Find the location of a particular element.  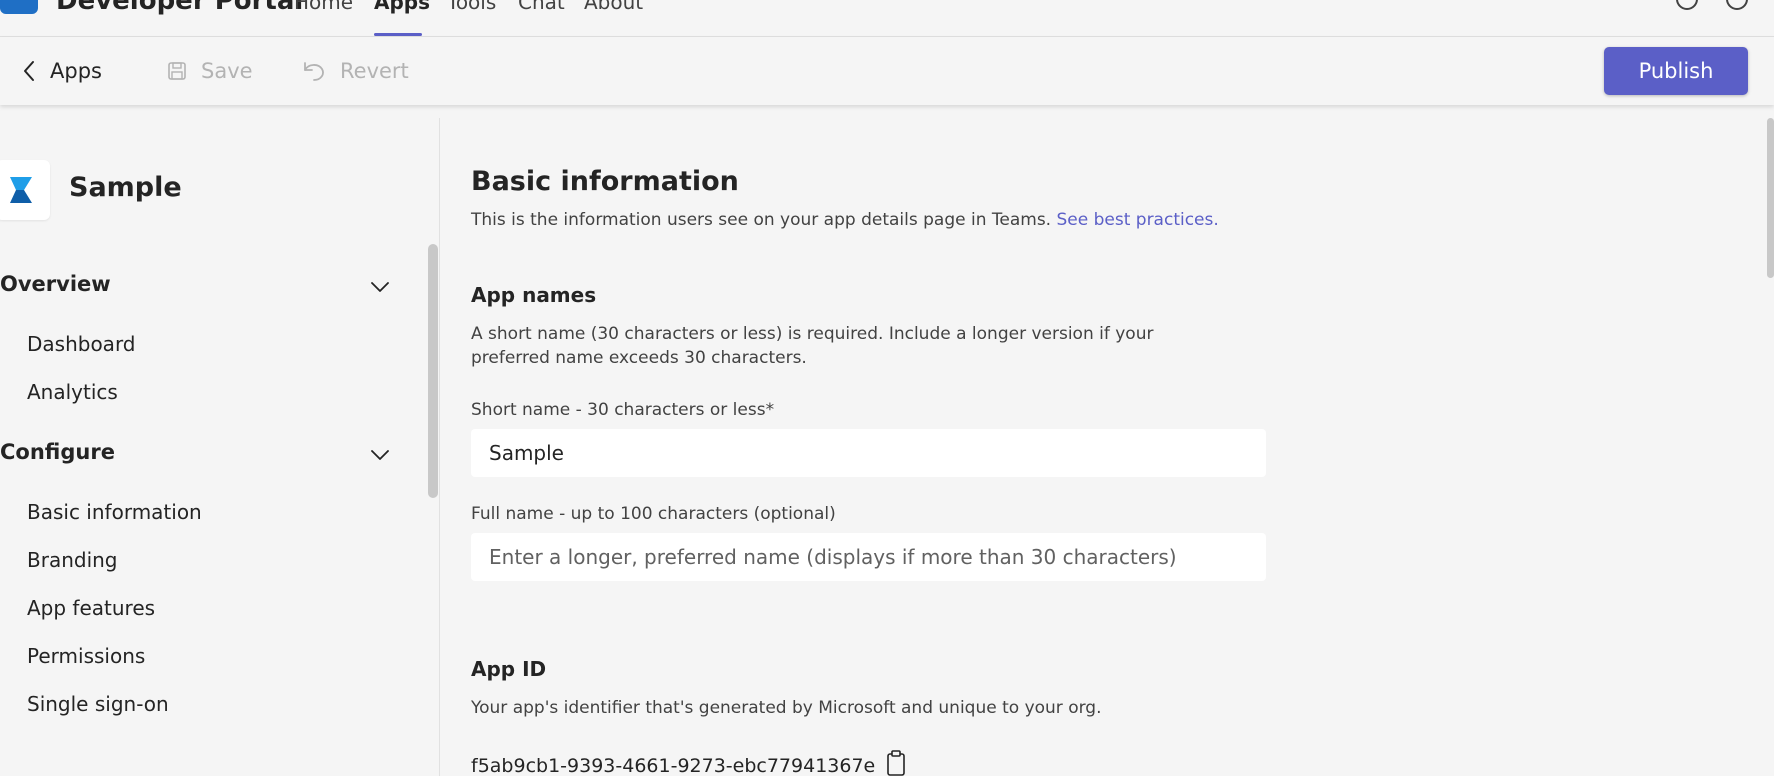

back-to-apps-button: Apps is located at coordinates (62, 71).